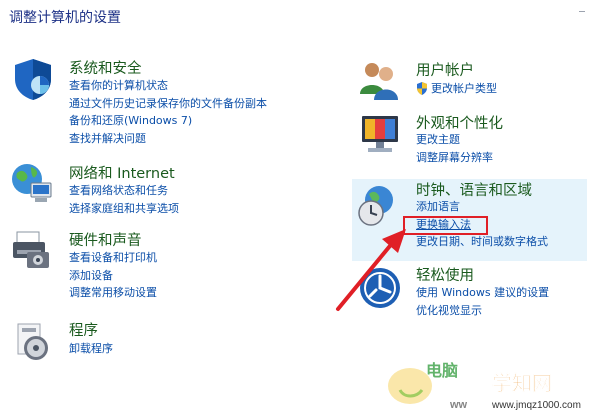 Image resolution: width=589 pixels, height=416 pixels. What do you see at coordinates (482, 293) in the screenshot?
I see `link-windows-suggested-settings: 使用 Windows 建议的设置` at bounding box center [482, 293].